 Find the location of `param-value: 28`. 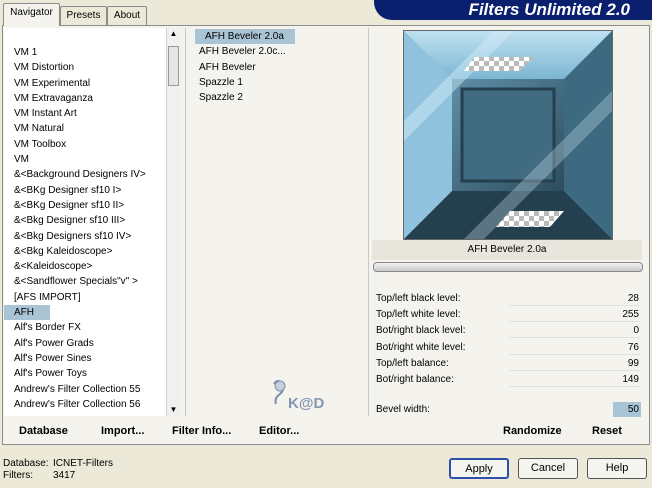

param-value: 28 is located at coordinates (633, 298).